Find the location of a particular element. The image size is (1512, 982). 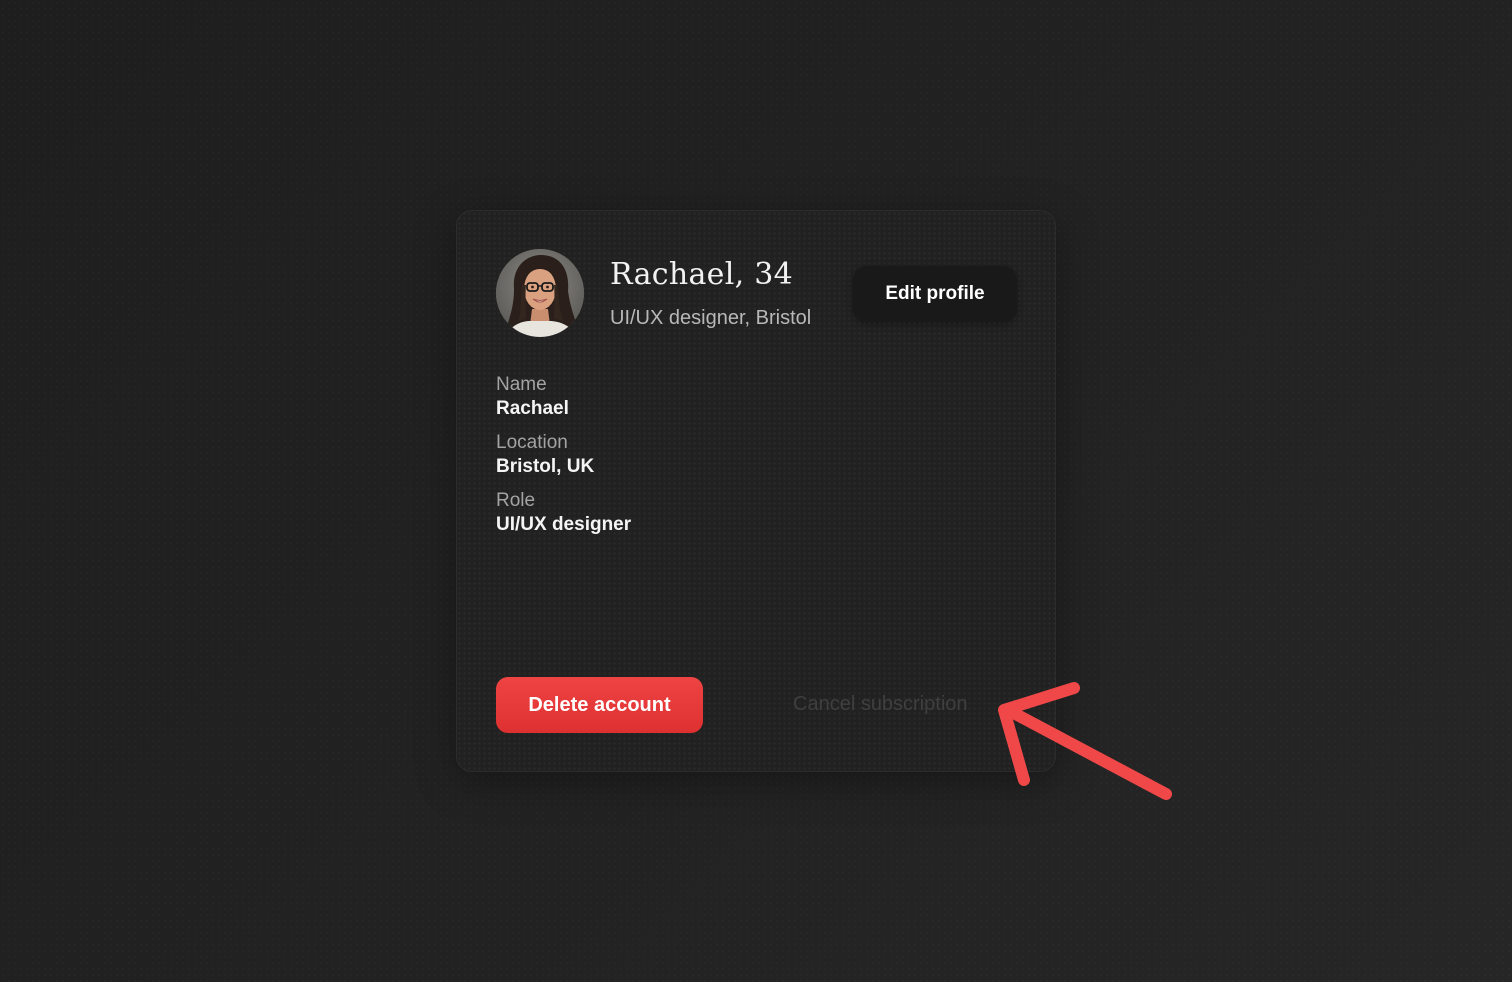

cancel-subscription-link: Cancel subscription is located at coordinates (880, 704).